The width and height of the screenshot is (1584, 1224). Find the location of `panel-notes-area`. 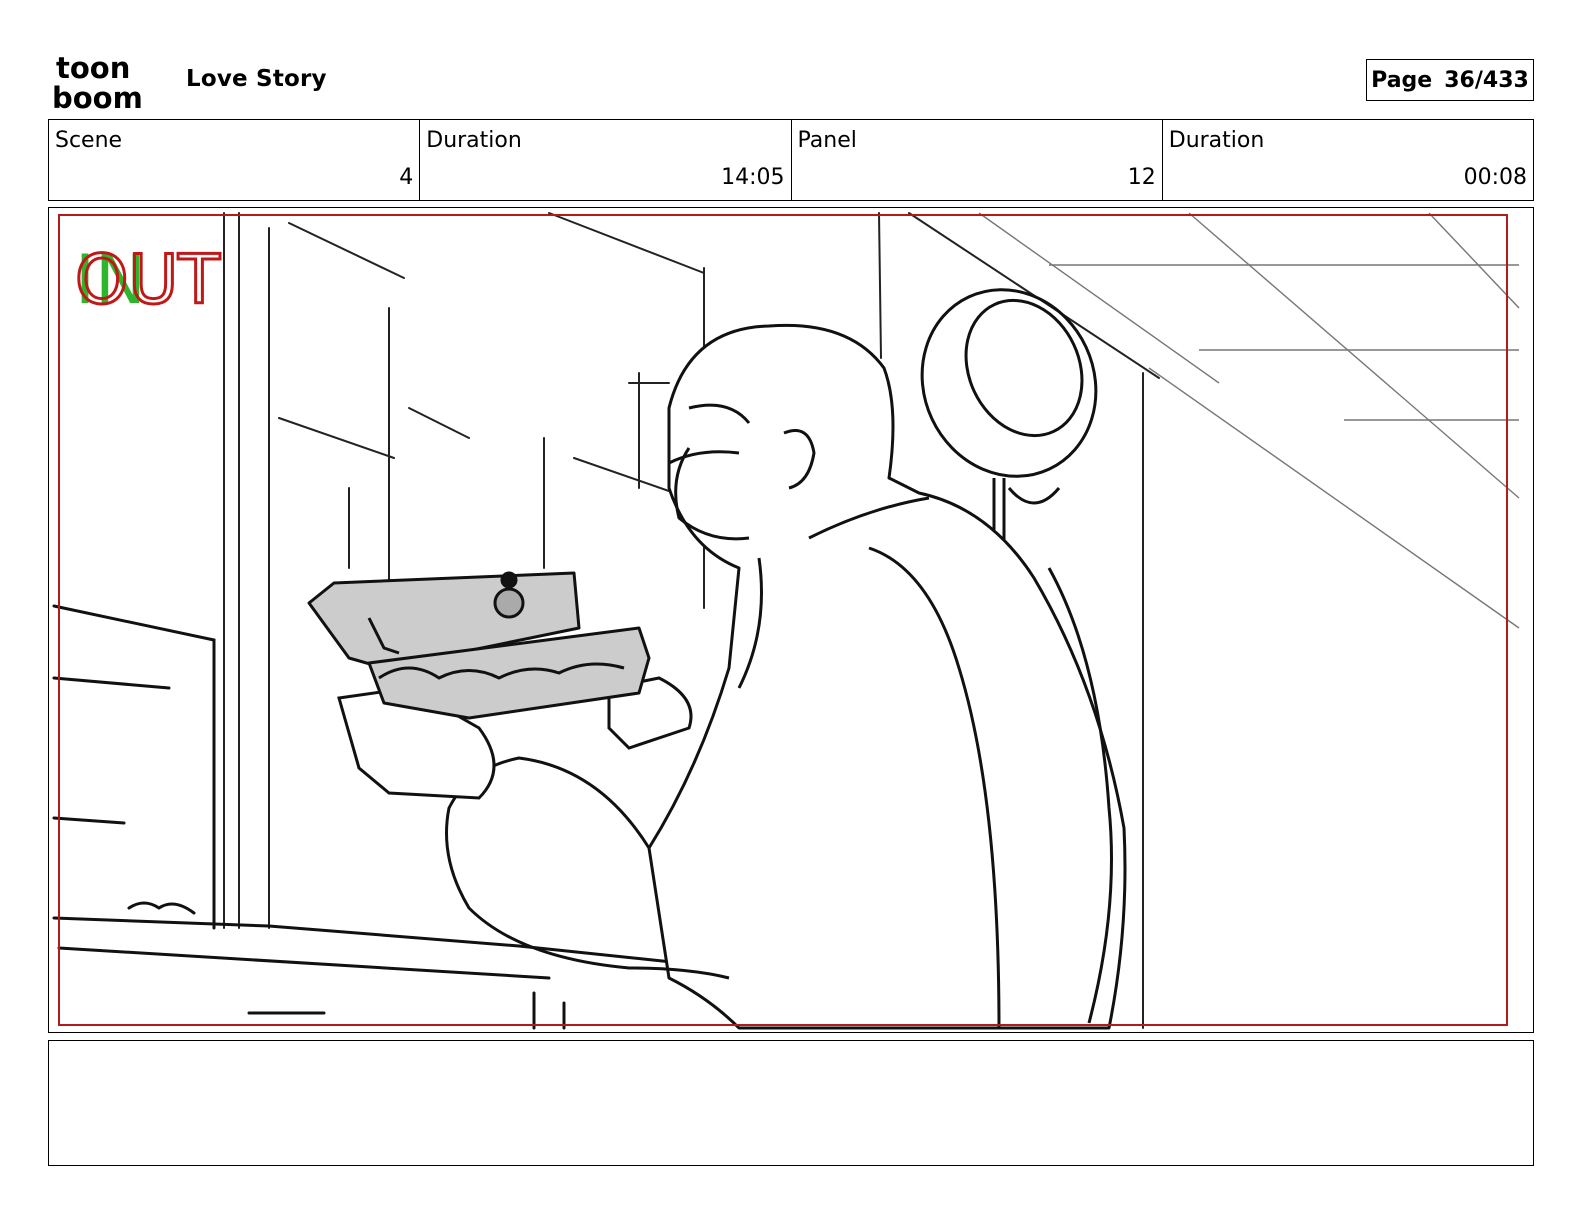

panel-notes-area is located at coordinates (791, 1103).